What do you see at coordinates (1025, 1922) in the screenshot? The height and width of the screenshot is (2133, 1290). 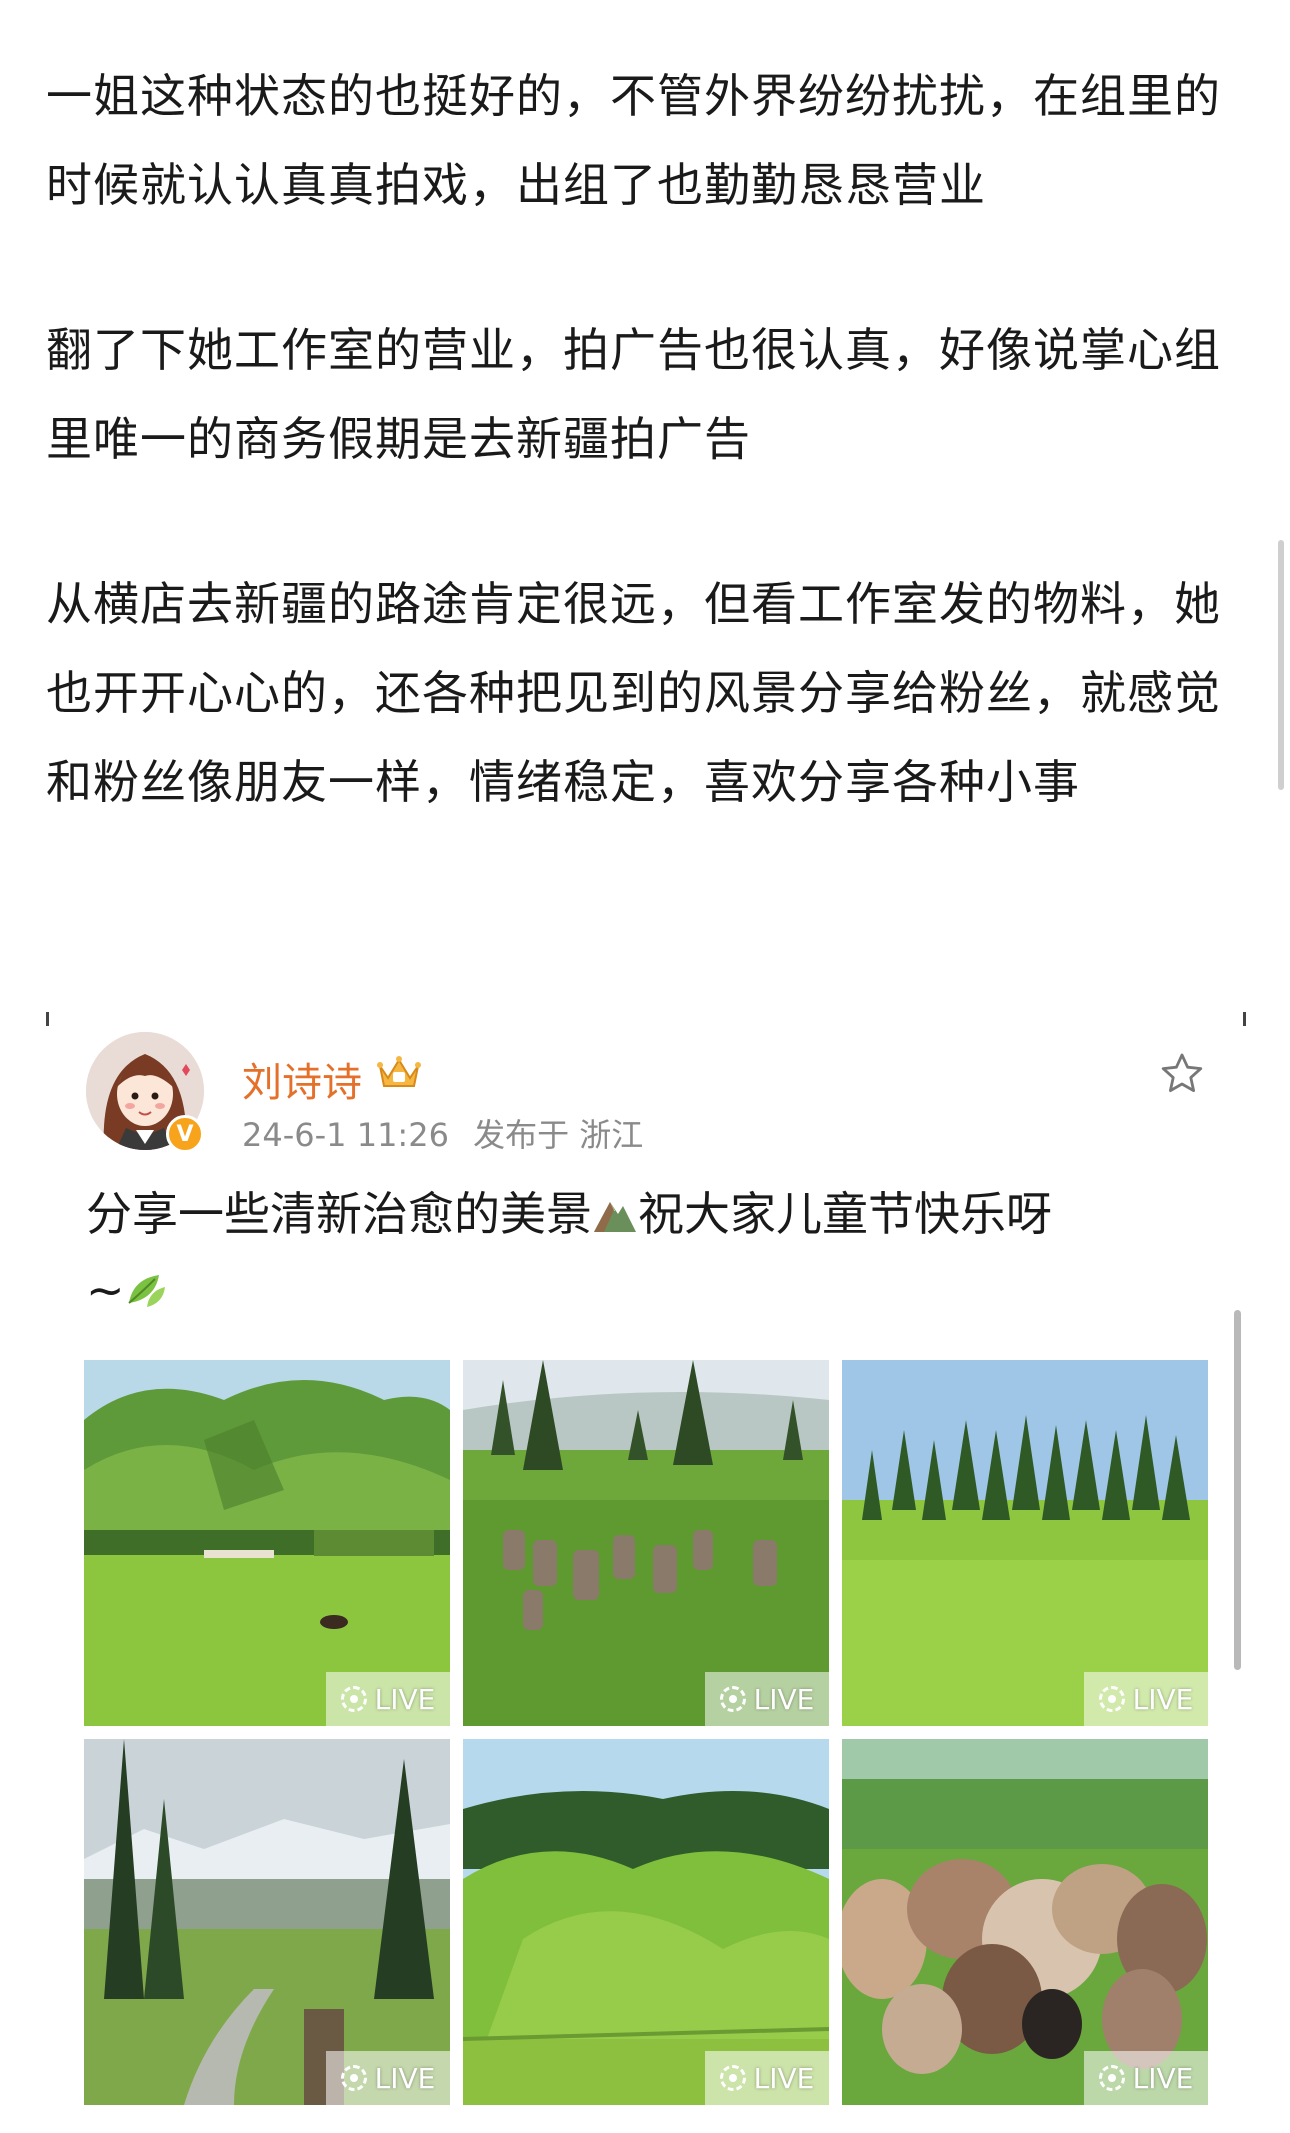 I see `photo-thumb-6: LIVE` at bounding box center [1025, 1922].